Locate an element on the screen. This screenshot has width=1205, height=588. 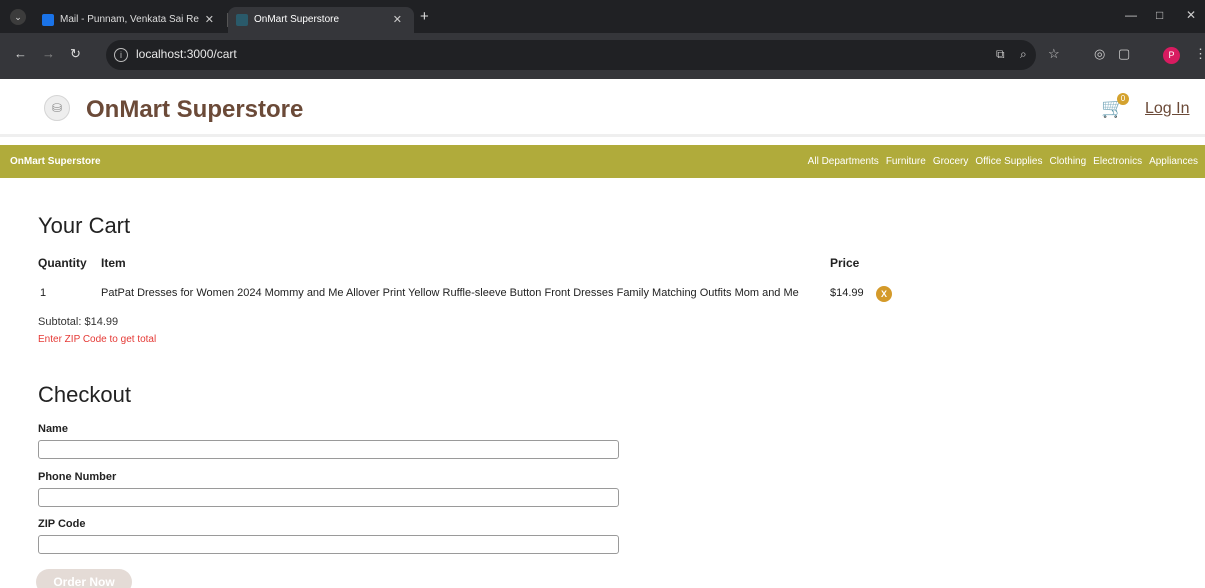
column-header-quantity: Quantity is located at coordinates (62, 263).